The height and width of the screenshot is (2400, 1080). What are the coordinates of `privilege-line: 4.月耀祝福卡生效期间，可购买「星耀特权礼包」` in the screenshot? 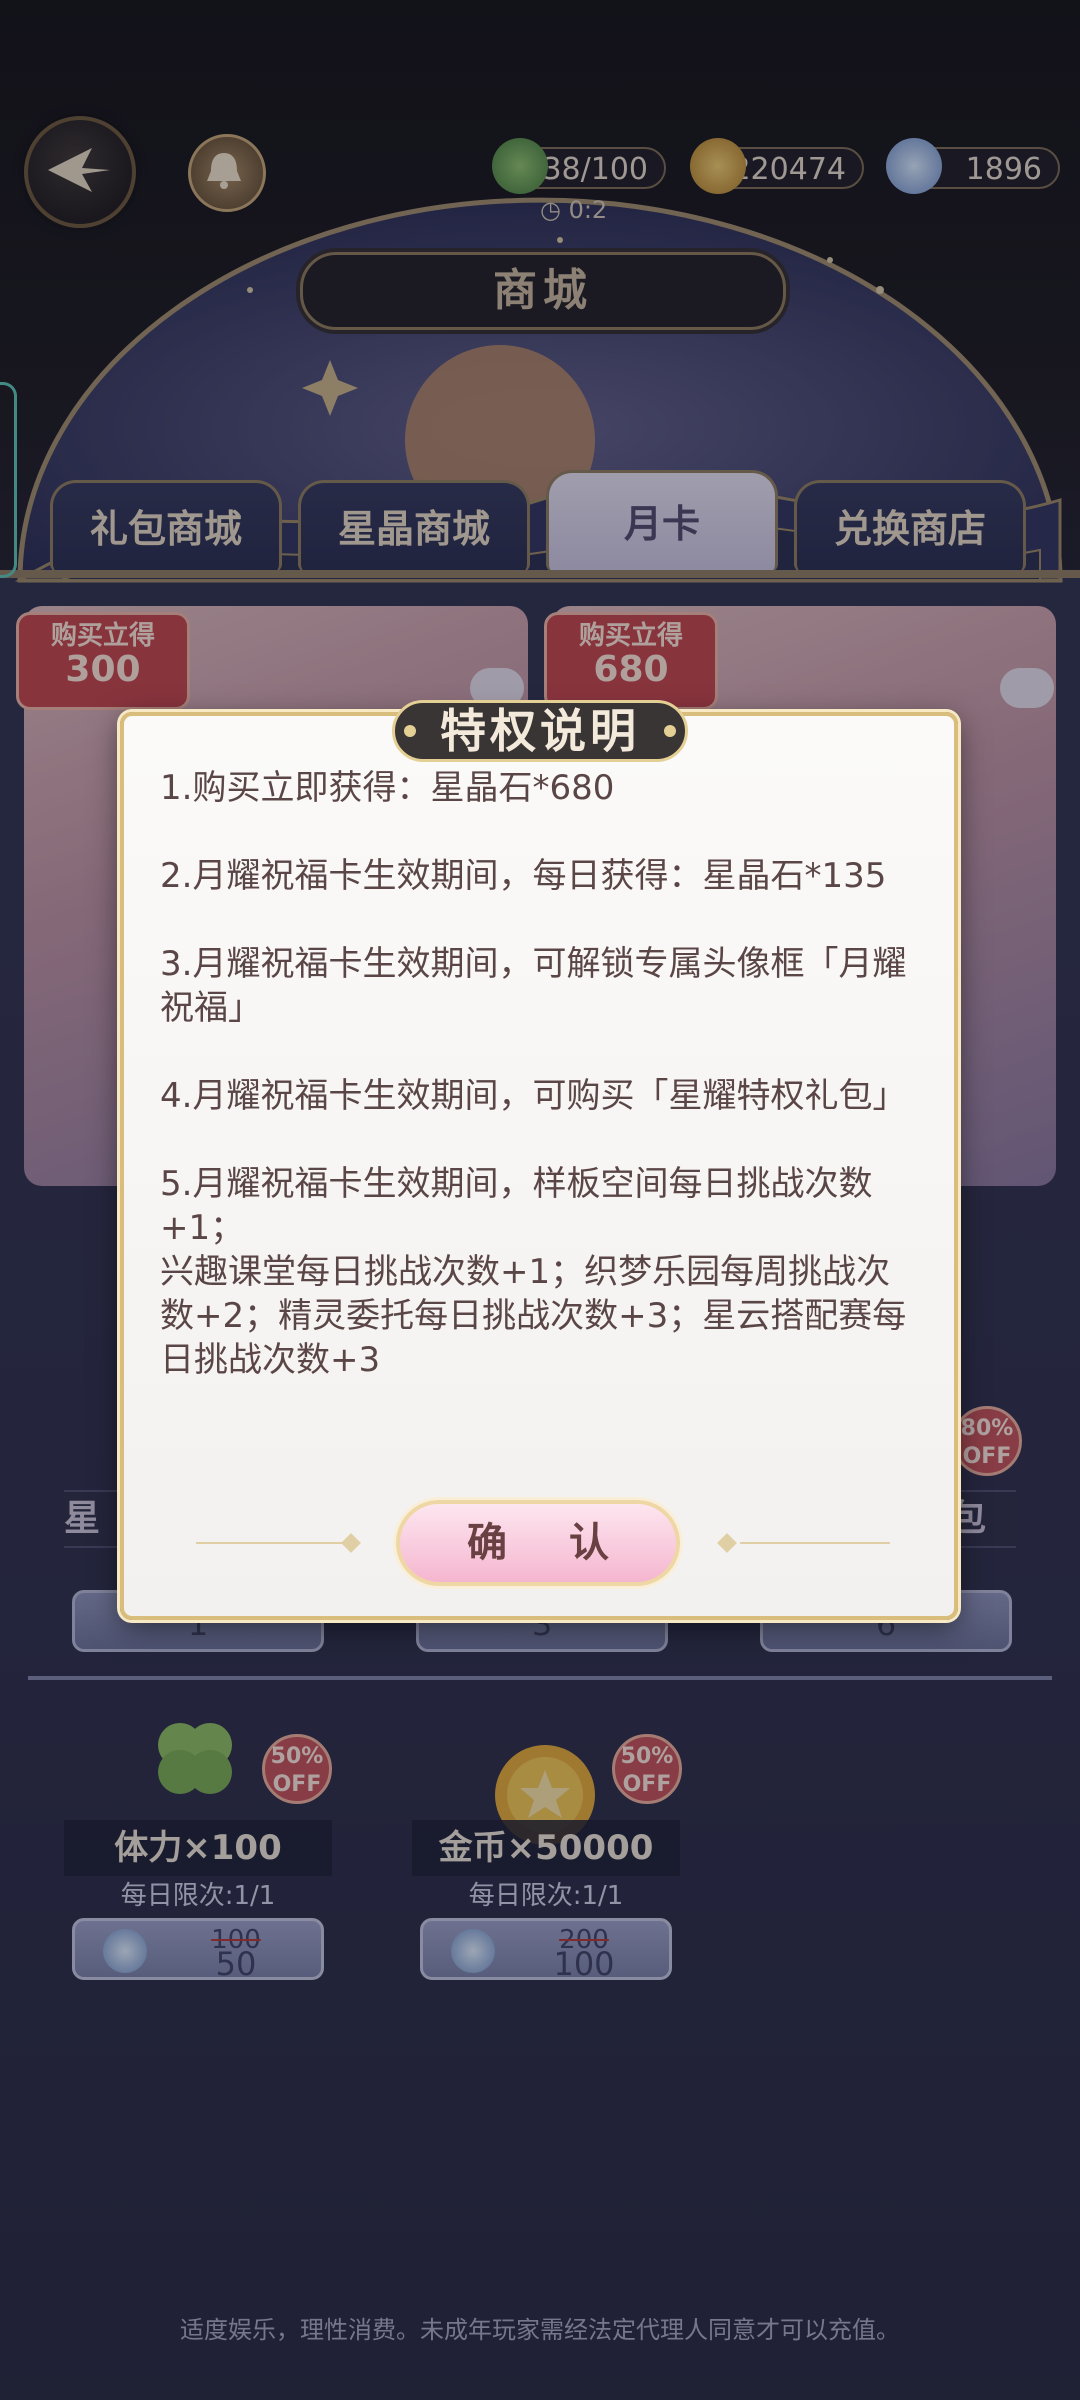 It's located at (533, 1096).